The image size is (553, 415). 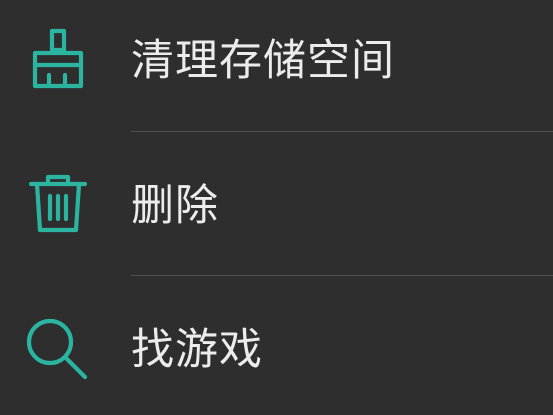 What do you see at coordinates (58, 349) in the screenshot?
I see `search-icon` at bounding box center [58, 349].